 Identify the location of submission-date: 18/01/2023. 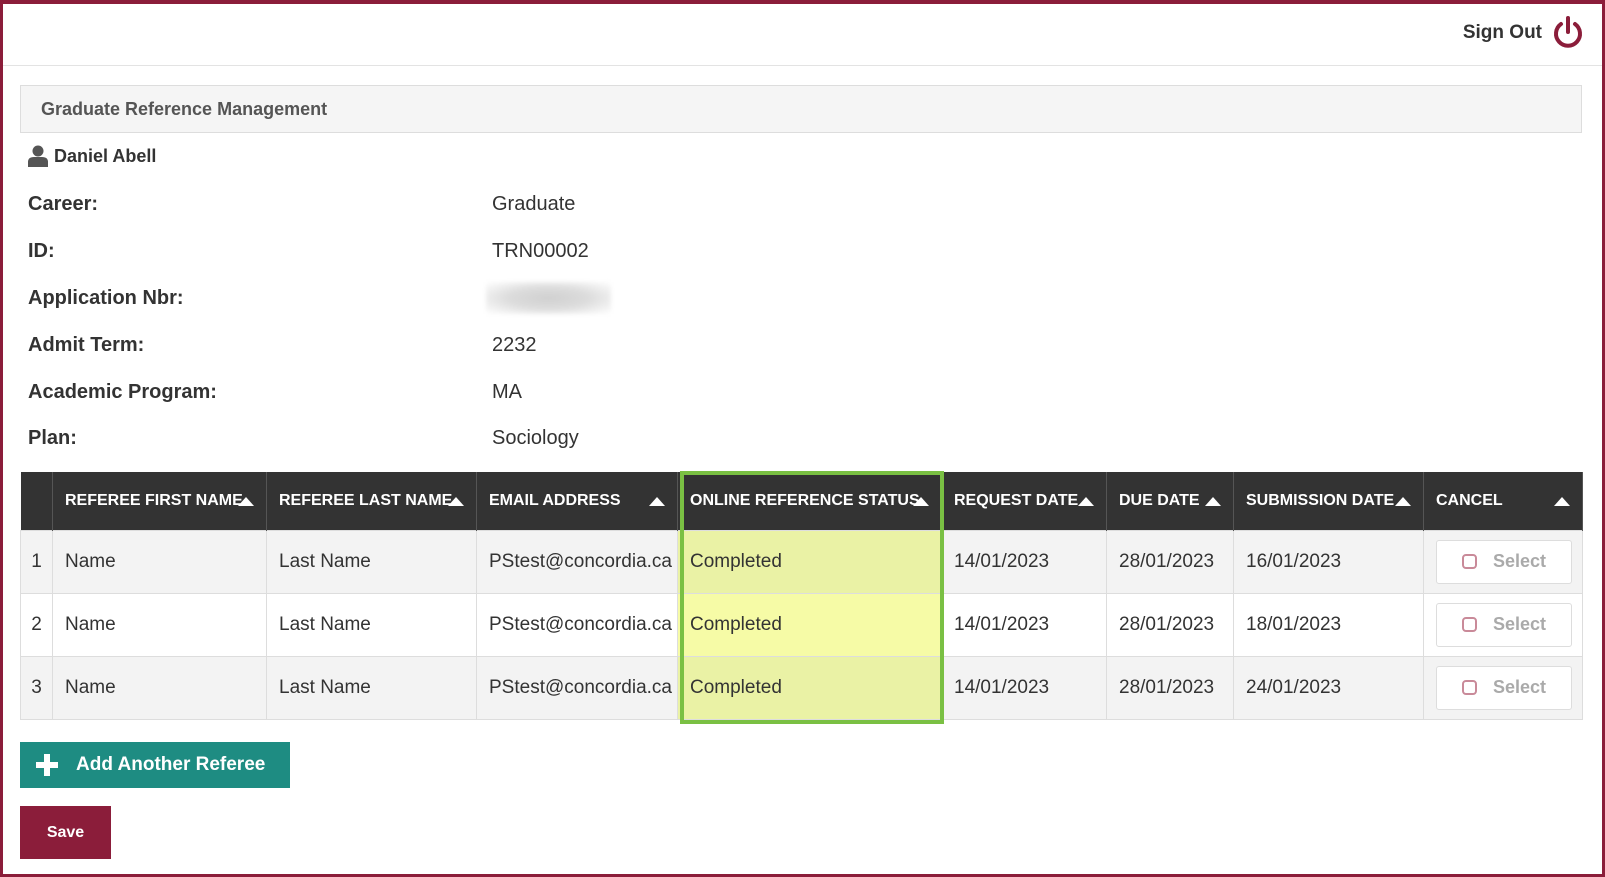
(1328, 624).